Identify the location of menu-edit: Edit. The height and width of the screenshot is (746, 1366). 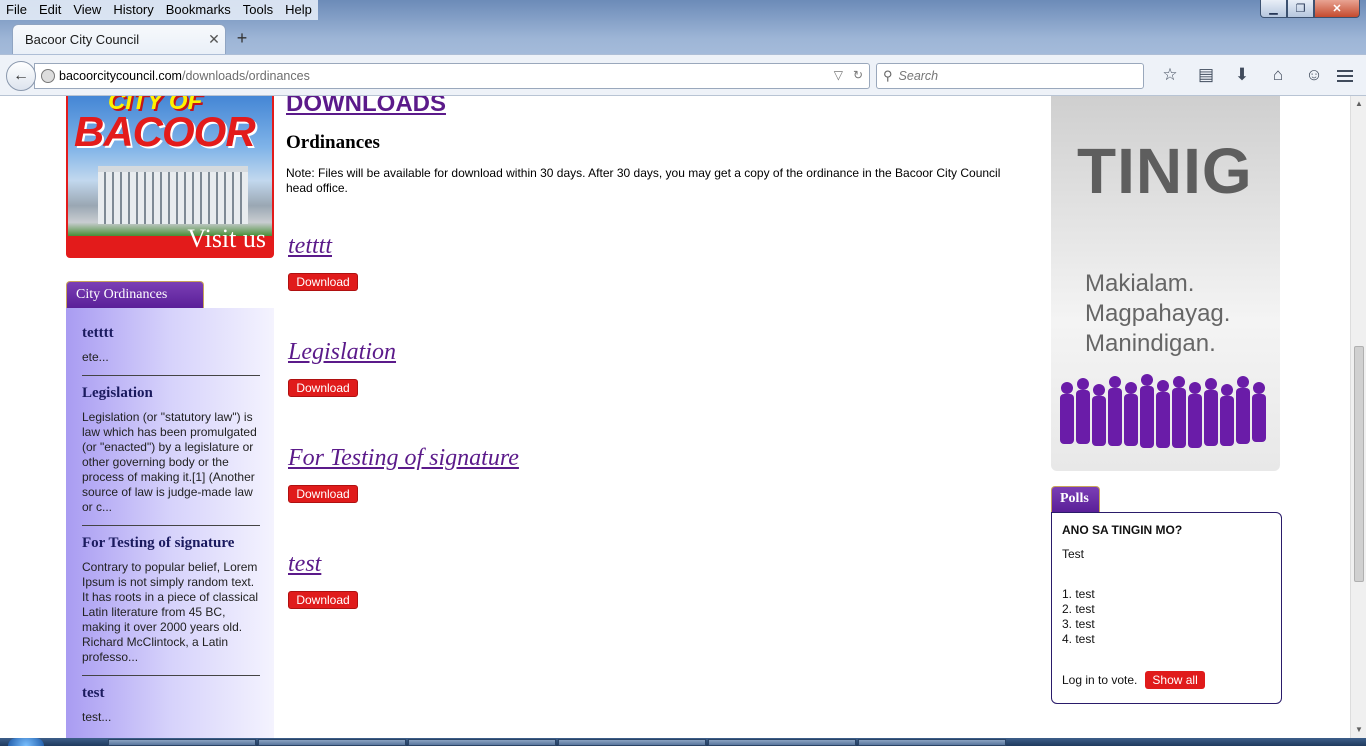
(50, 10).